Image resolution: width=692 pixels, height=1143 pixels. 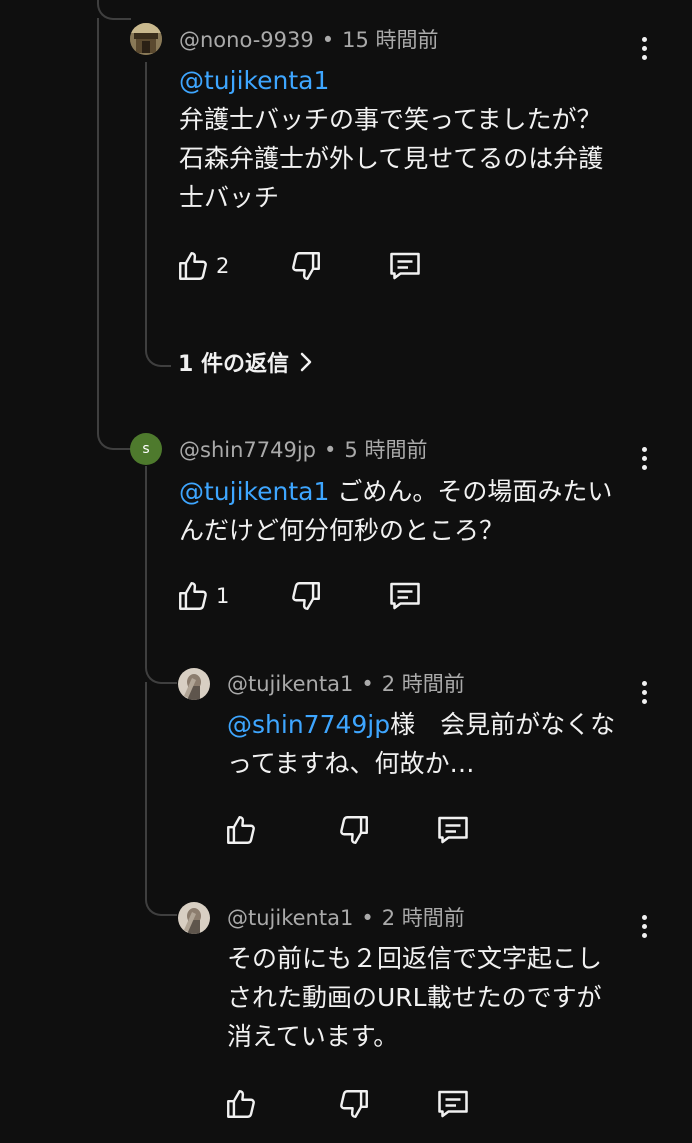 I want to click on timestamp: 5 時間前, so click(x=385, y=450).